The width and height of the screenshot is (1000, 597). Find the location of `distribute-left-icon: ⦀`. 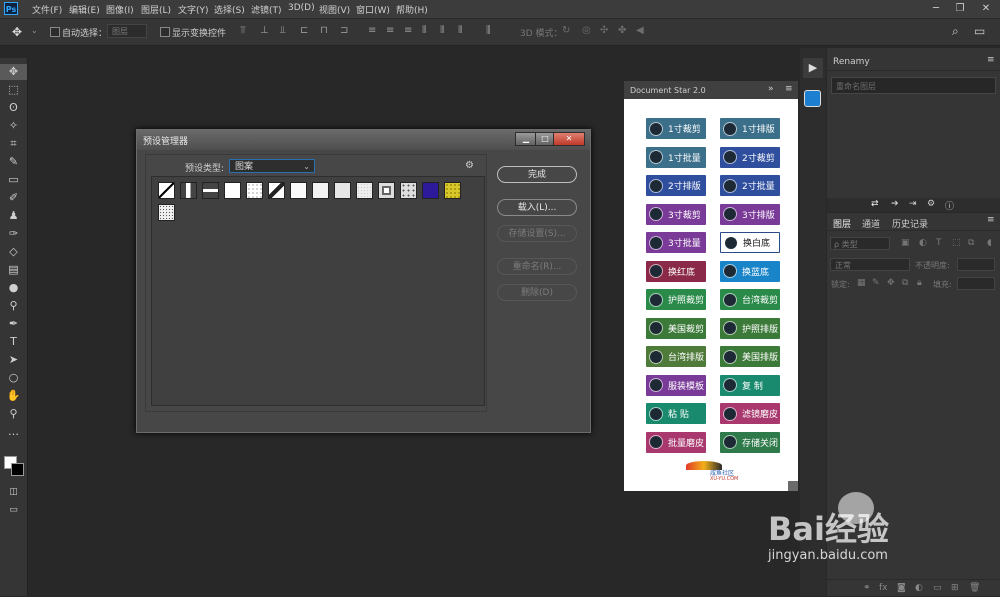

distribute-left-icon: ⦀ is located at coordinates (424, 30).